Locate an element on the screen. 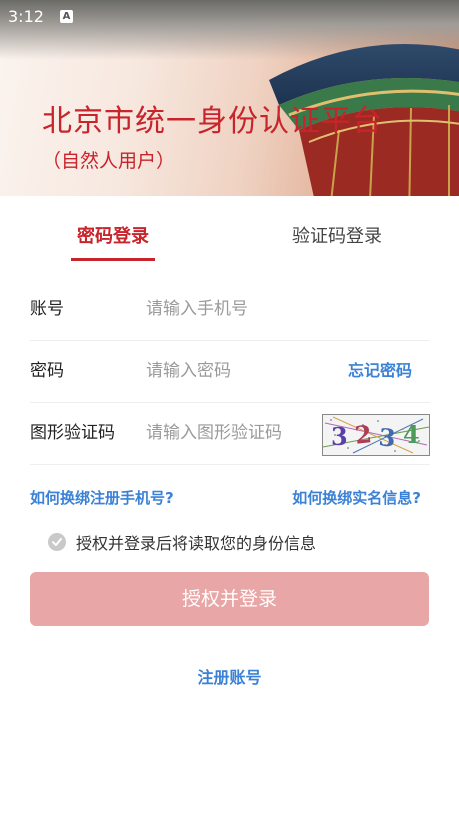 The width and height of the screenshot is (459, 816). tab-code-login: 验证码登录 is located at coordinates (337, 242).